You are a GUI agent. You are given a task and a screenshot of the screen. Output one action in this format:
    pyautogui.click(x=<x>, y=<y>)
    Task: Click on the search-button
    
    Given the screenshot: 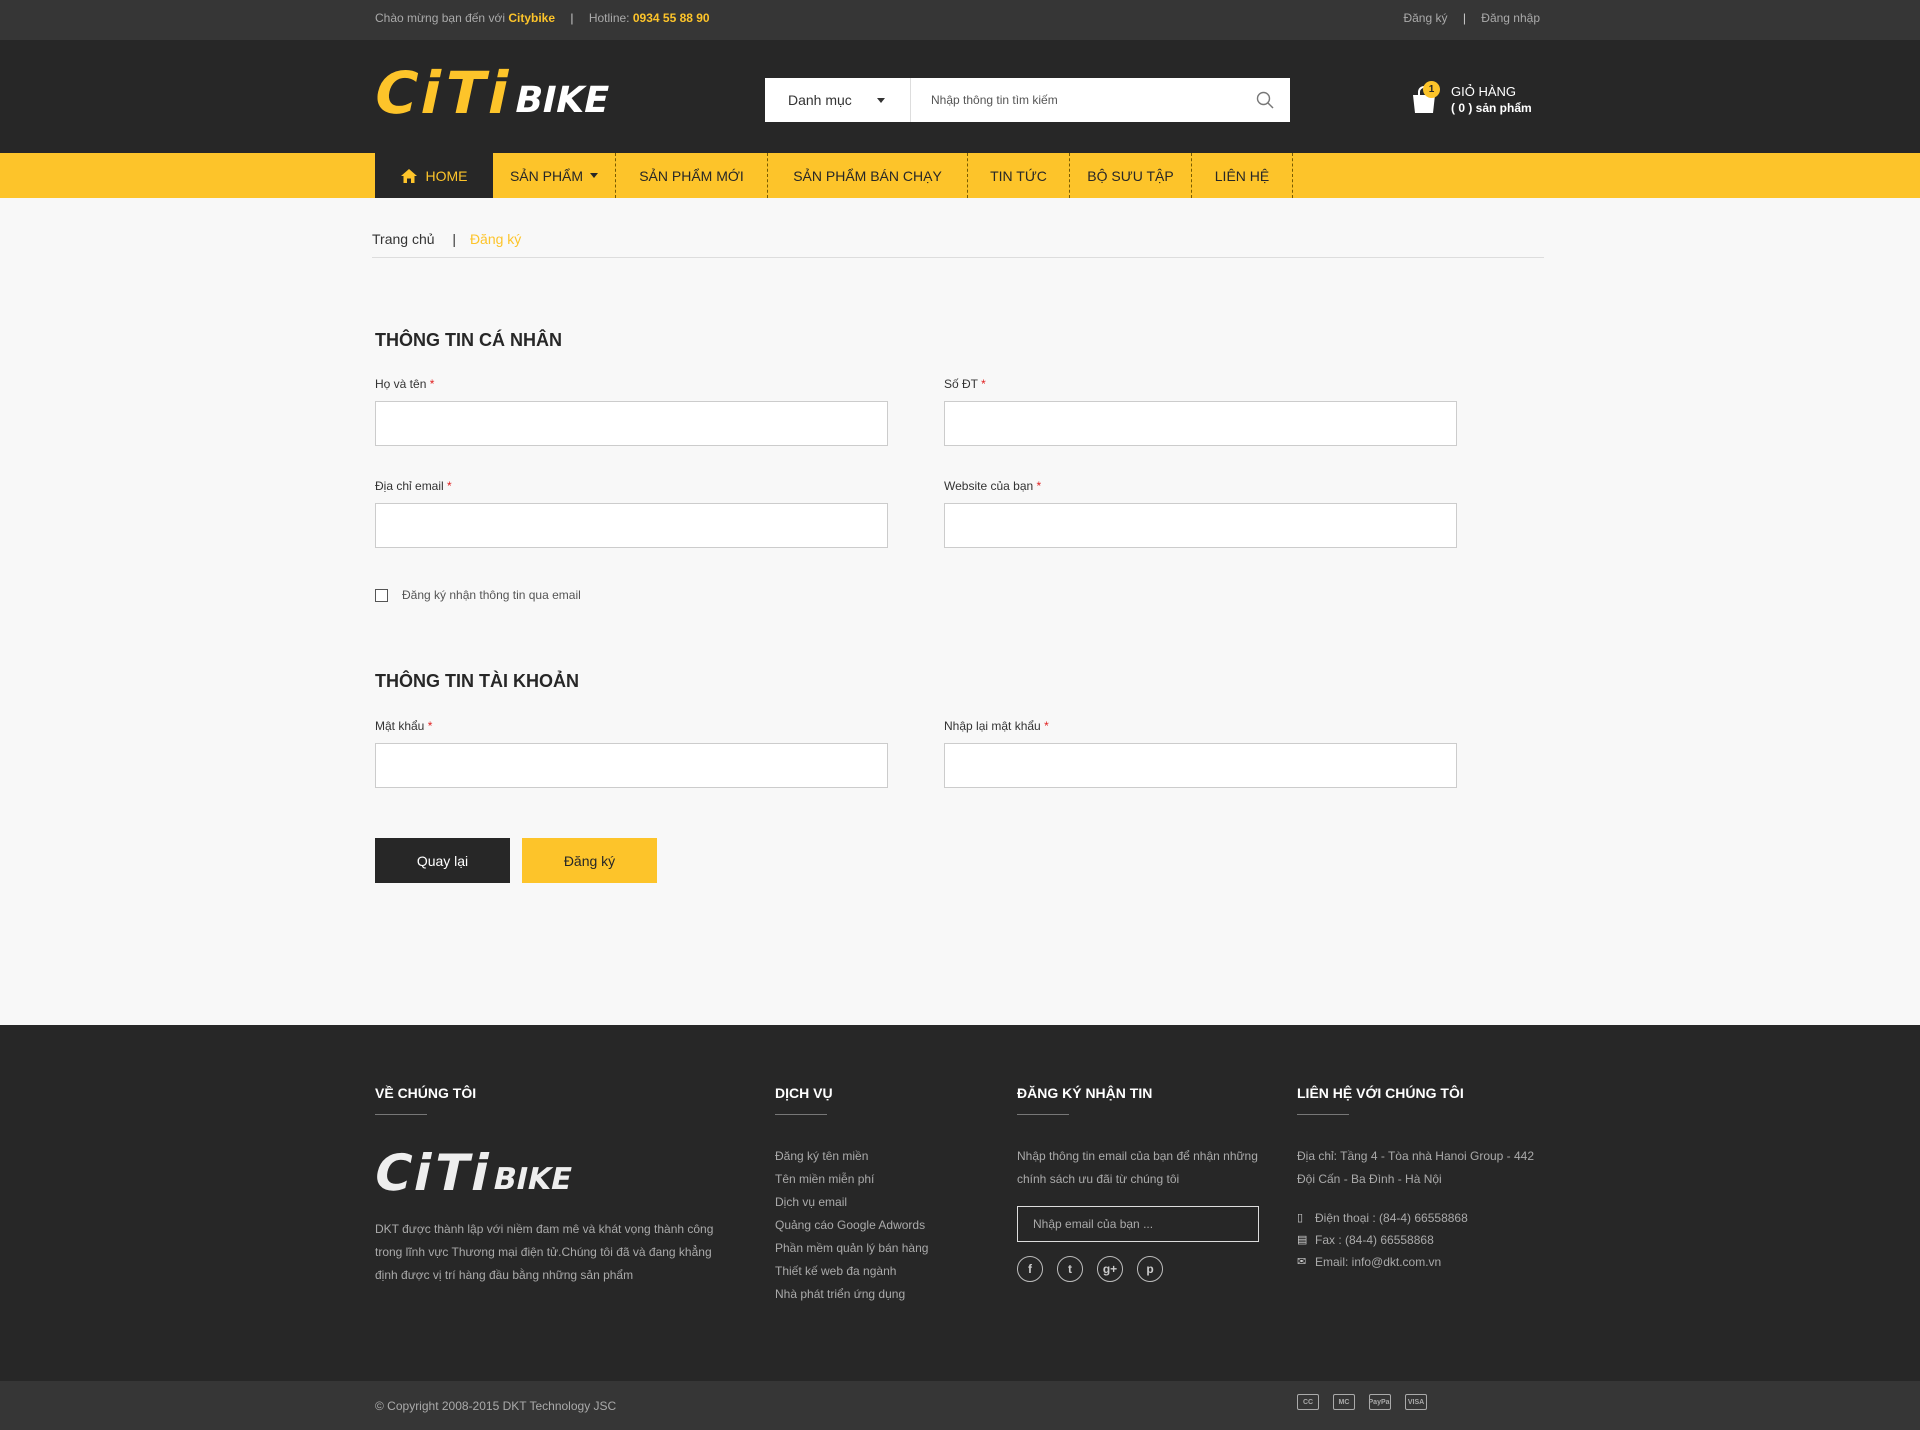 What is the action you would take?
    pyautogui.click(x=1265, y=100)
    